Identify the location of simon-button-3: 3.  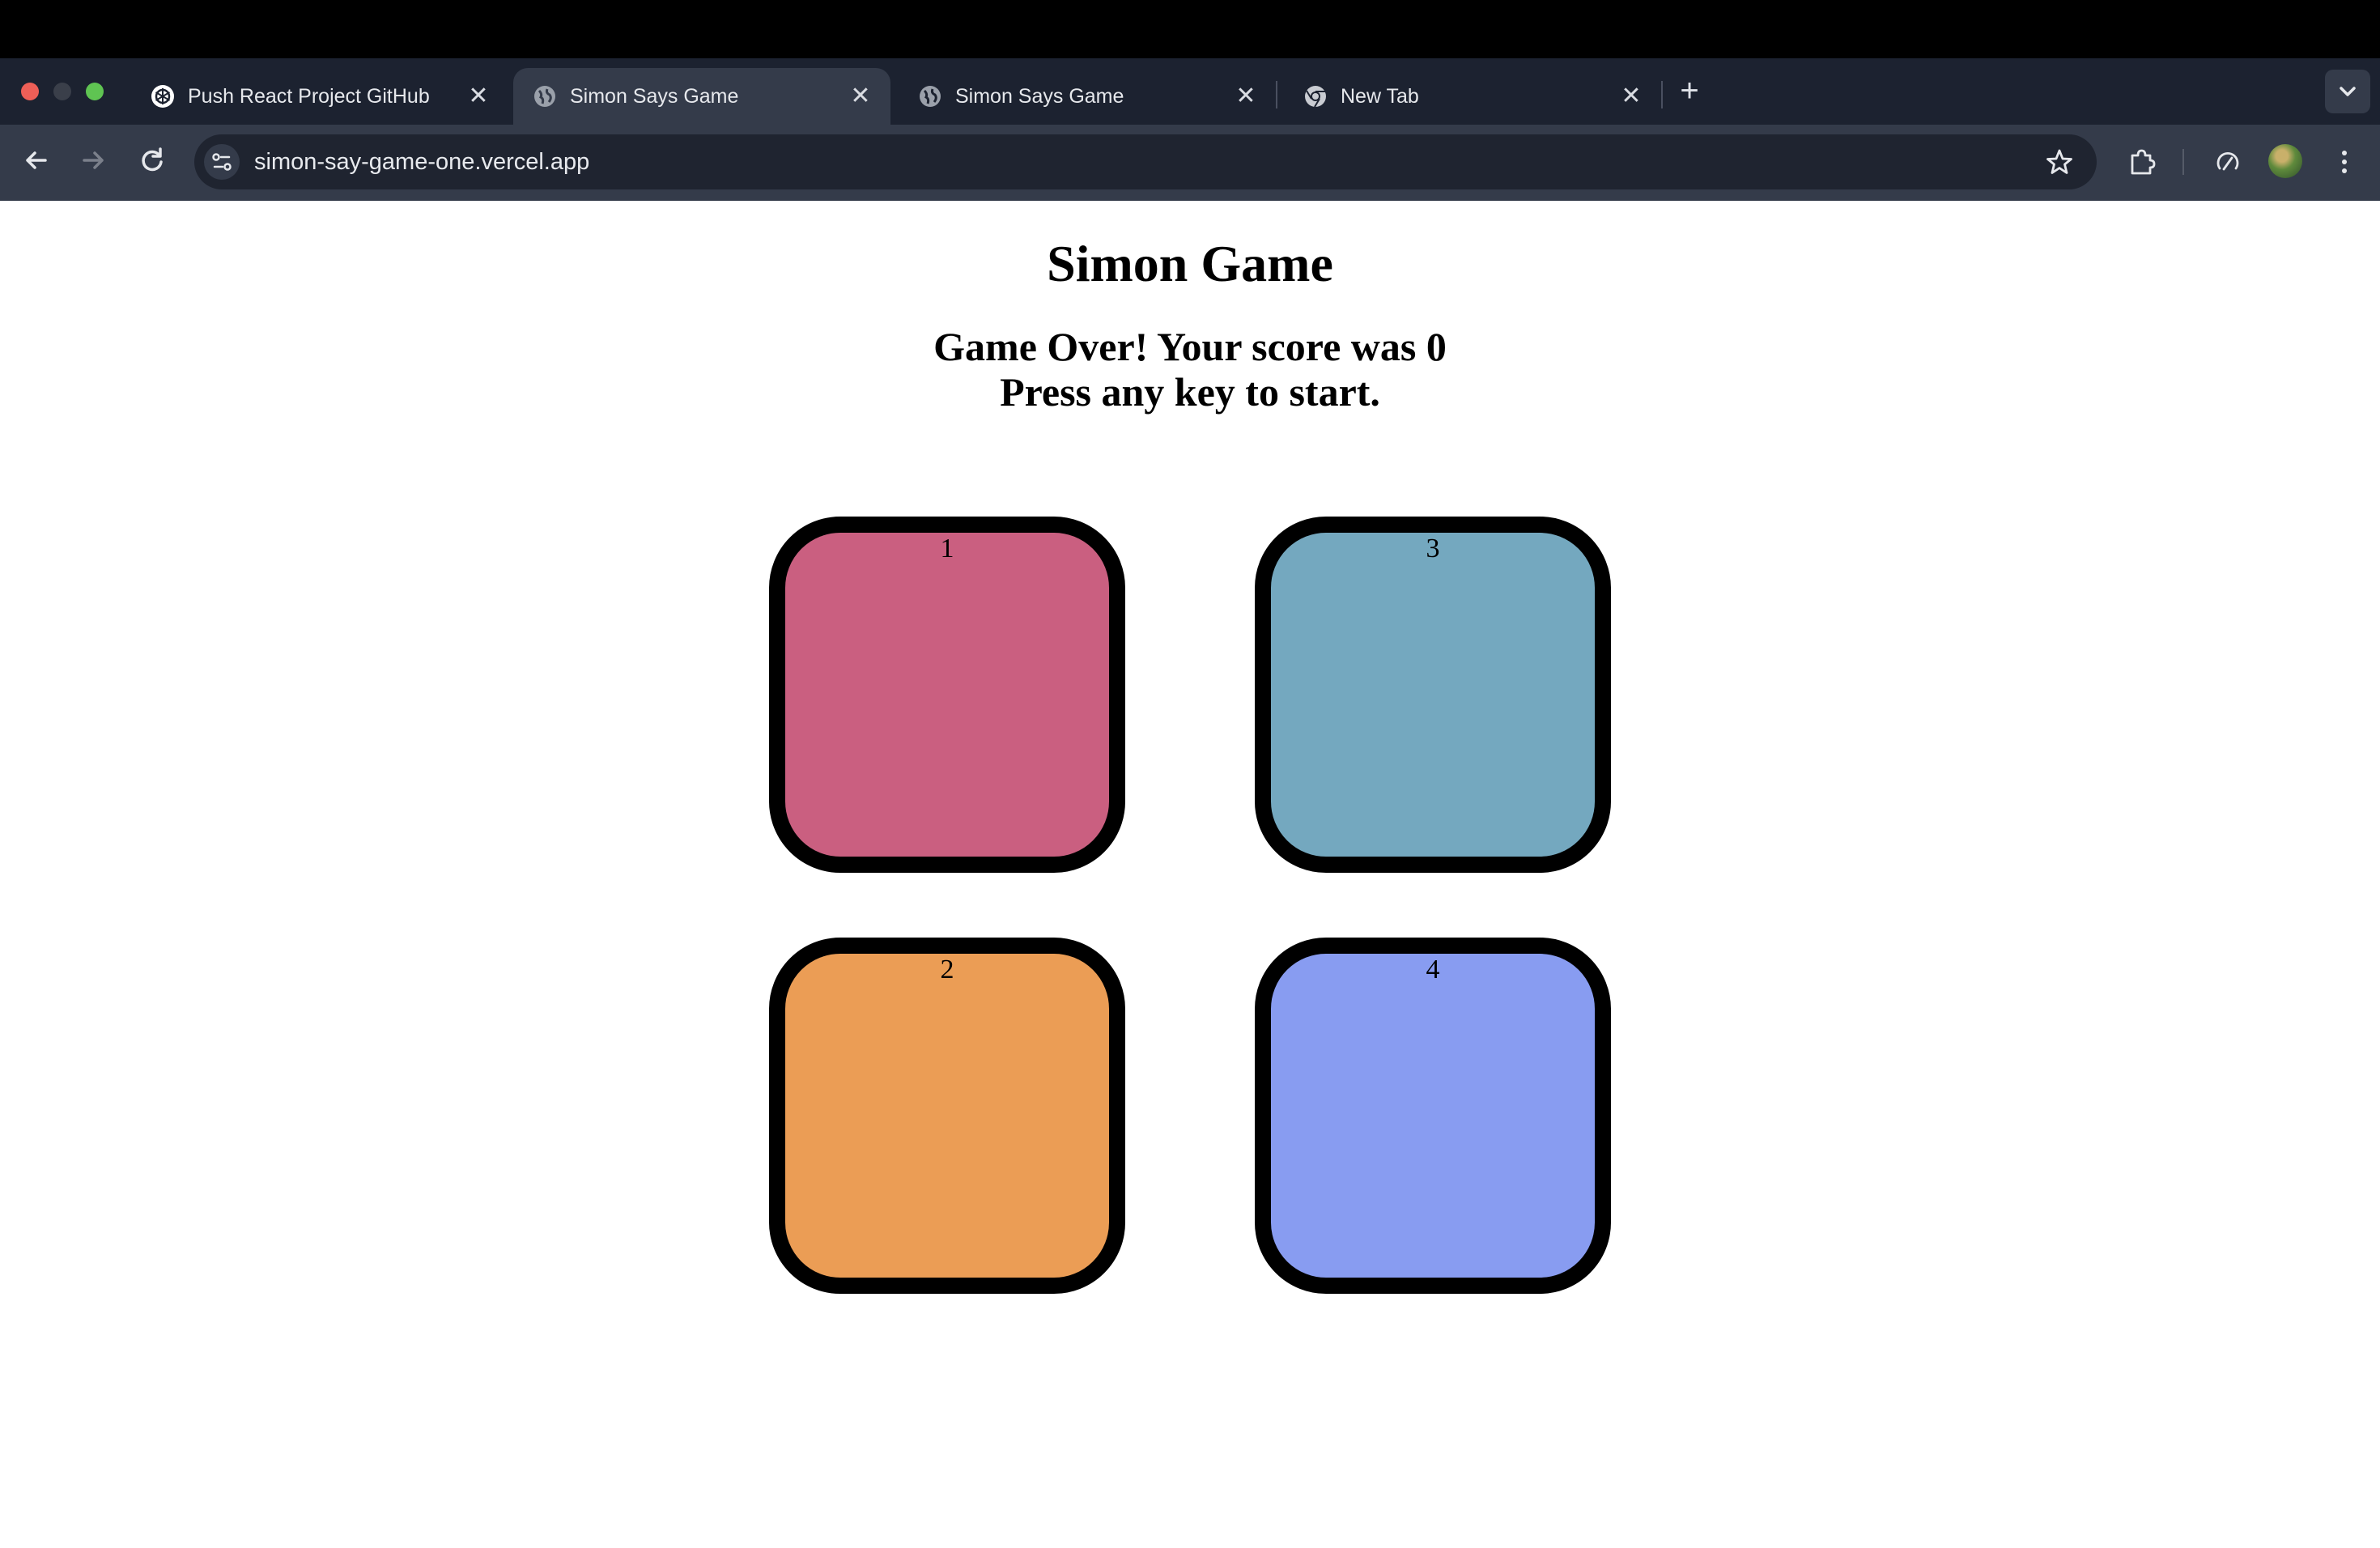
(1433, 695).